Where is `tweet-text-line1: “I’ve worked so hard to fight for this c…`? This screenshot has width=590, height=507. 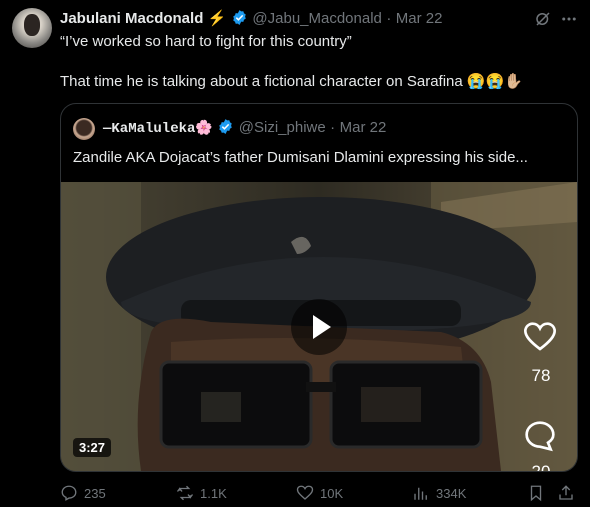 tweet-text-line1: “I’ve worked so hard to fight for this c… is located at coordinates (206, 41).